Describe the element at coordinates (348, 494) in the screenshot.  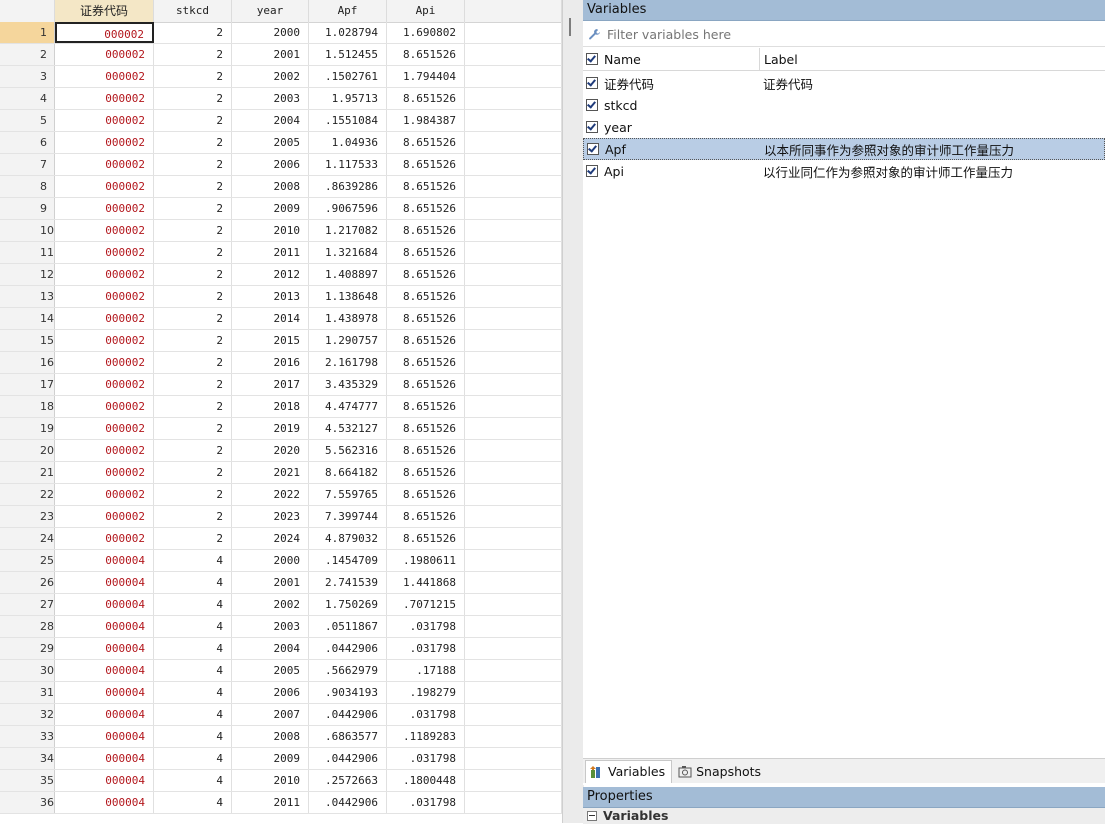
I see `cell-apf: 7.559765` at that location.